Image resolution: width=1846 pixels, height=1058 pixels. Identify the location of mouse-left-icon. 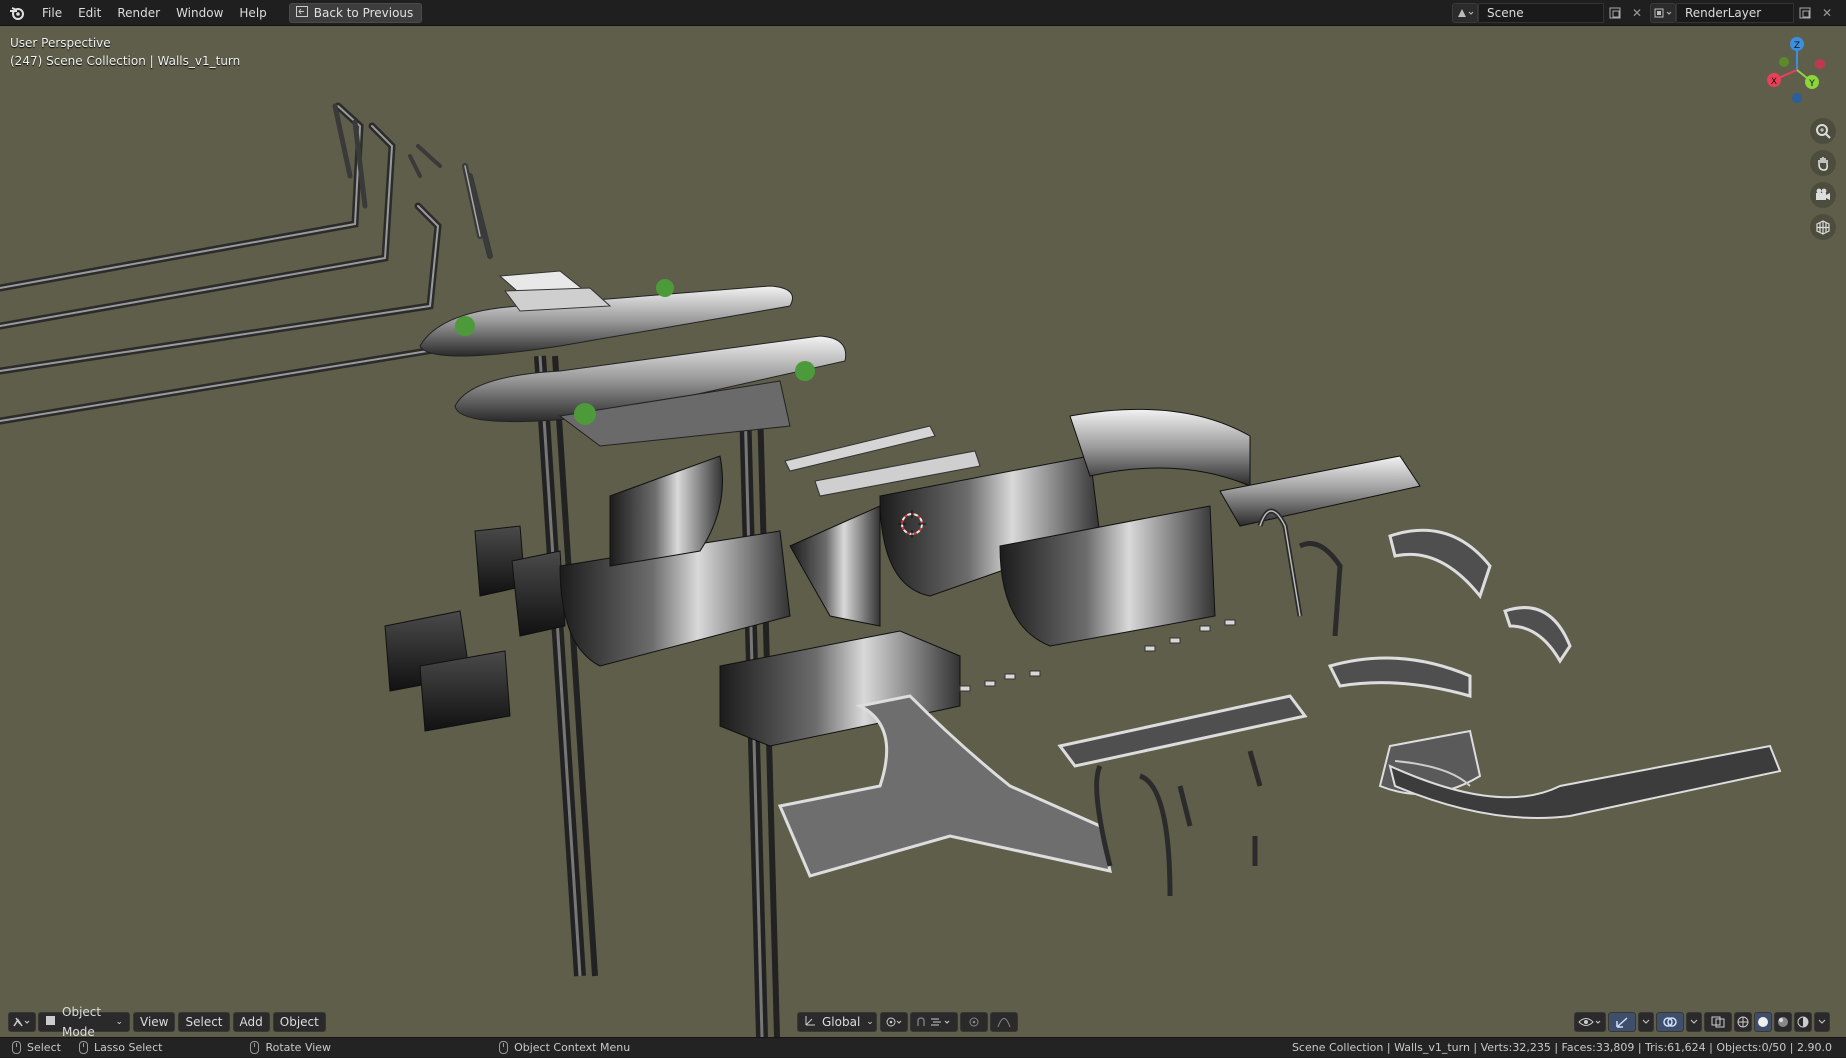
(16, 1047).